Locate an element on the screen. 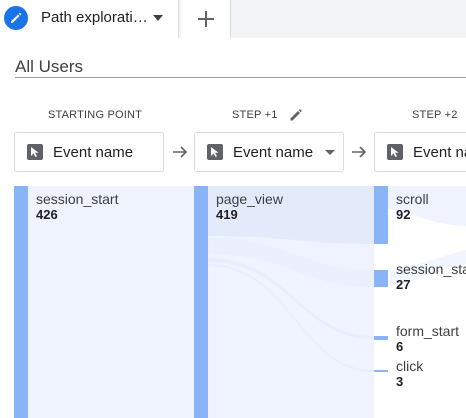 This screenshot has width=466, height=418. plus-icon is located at coordinates (205, 19).